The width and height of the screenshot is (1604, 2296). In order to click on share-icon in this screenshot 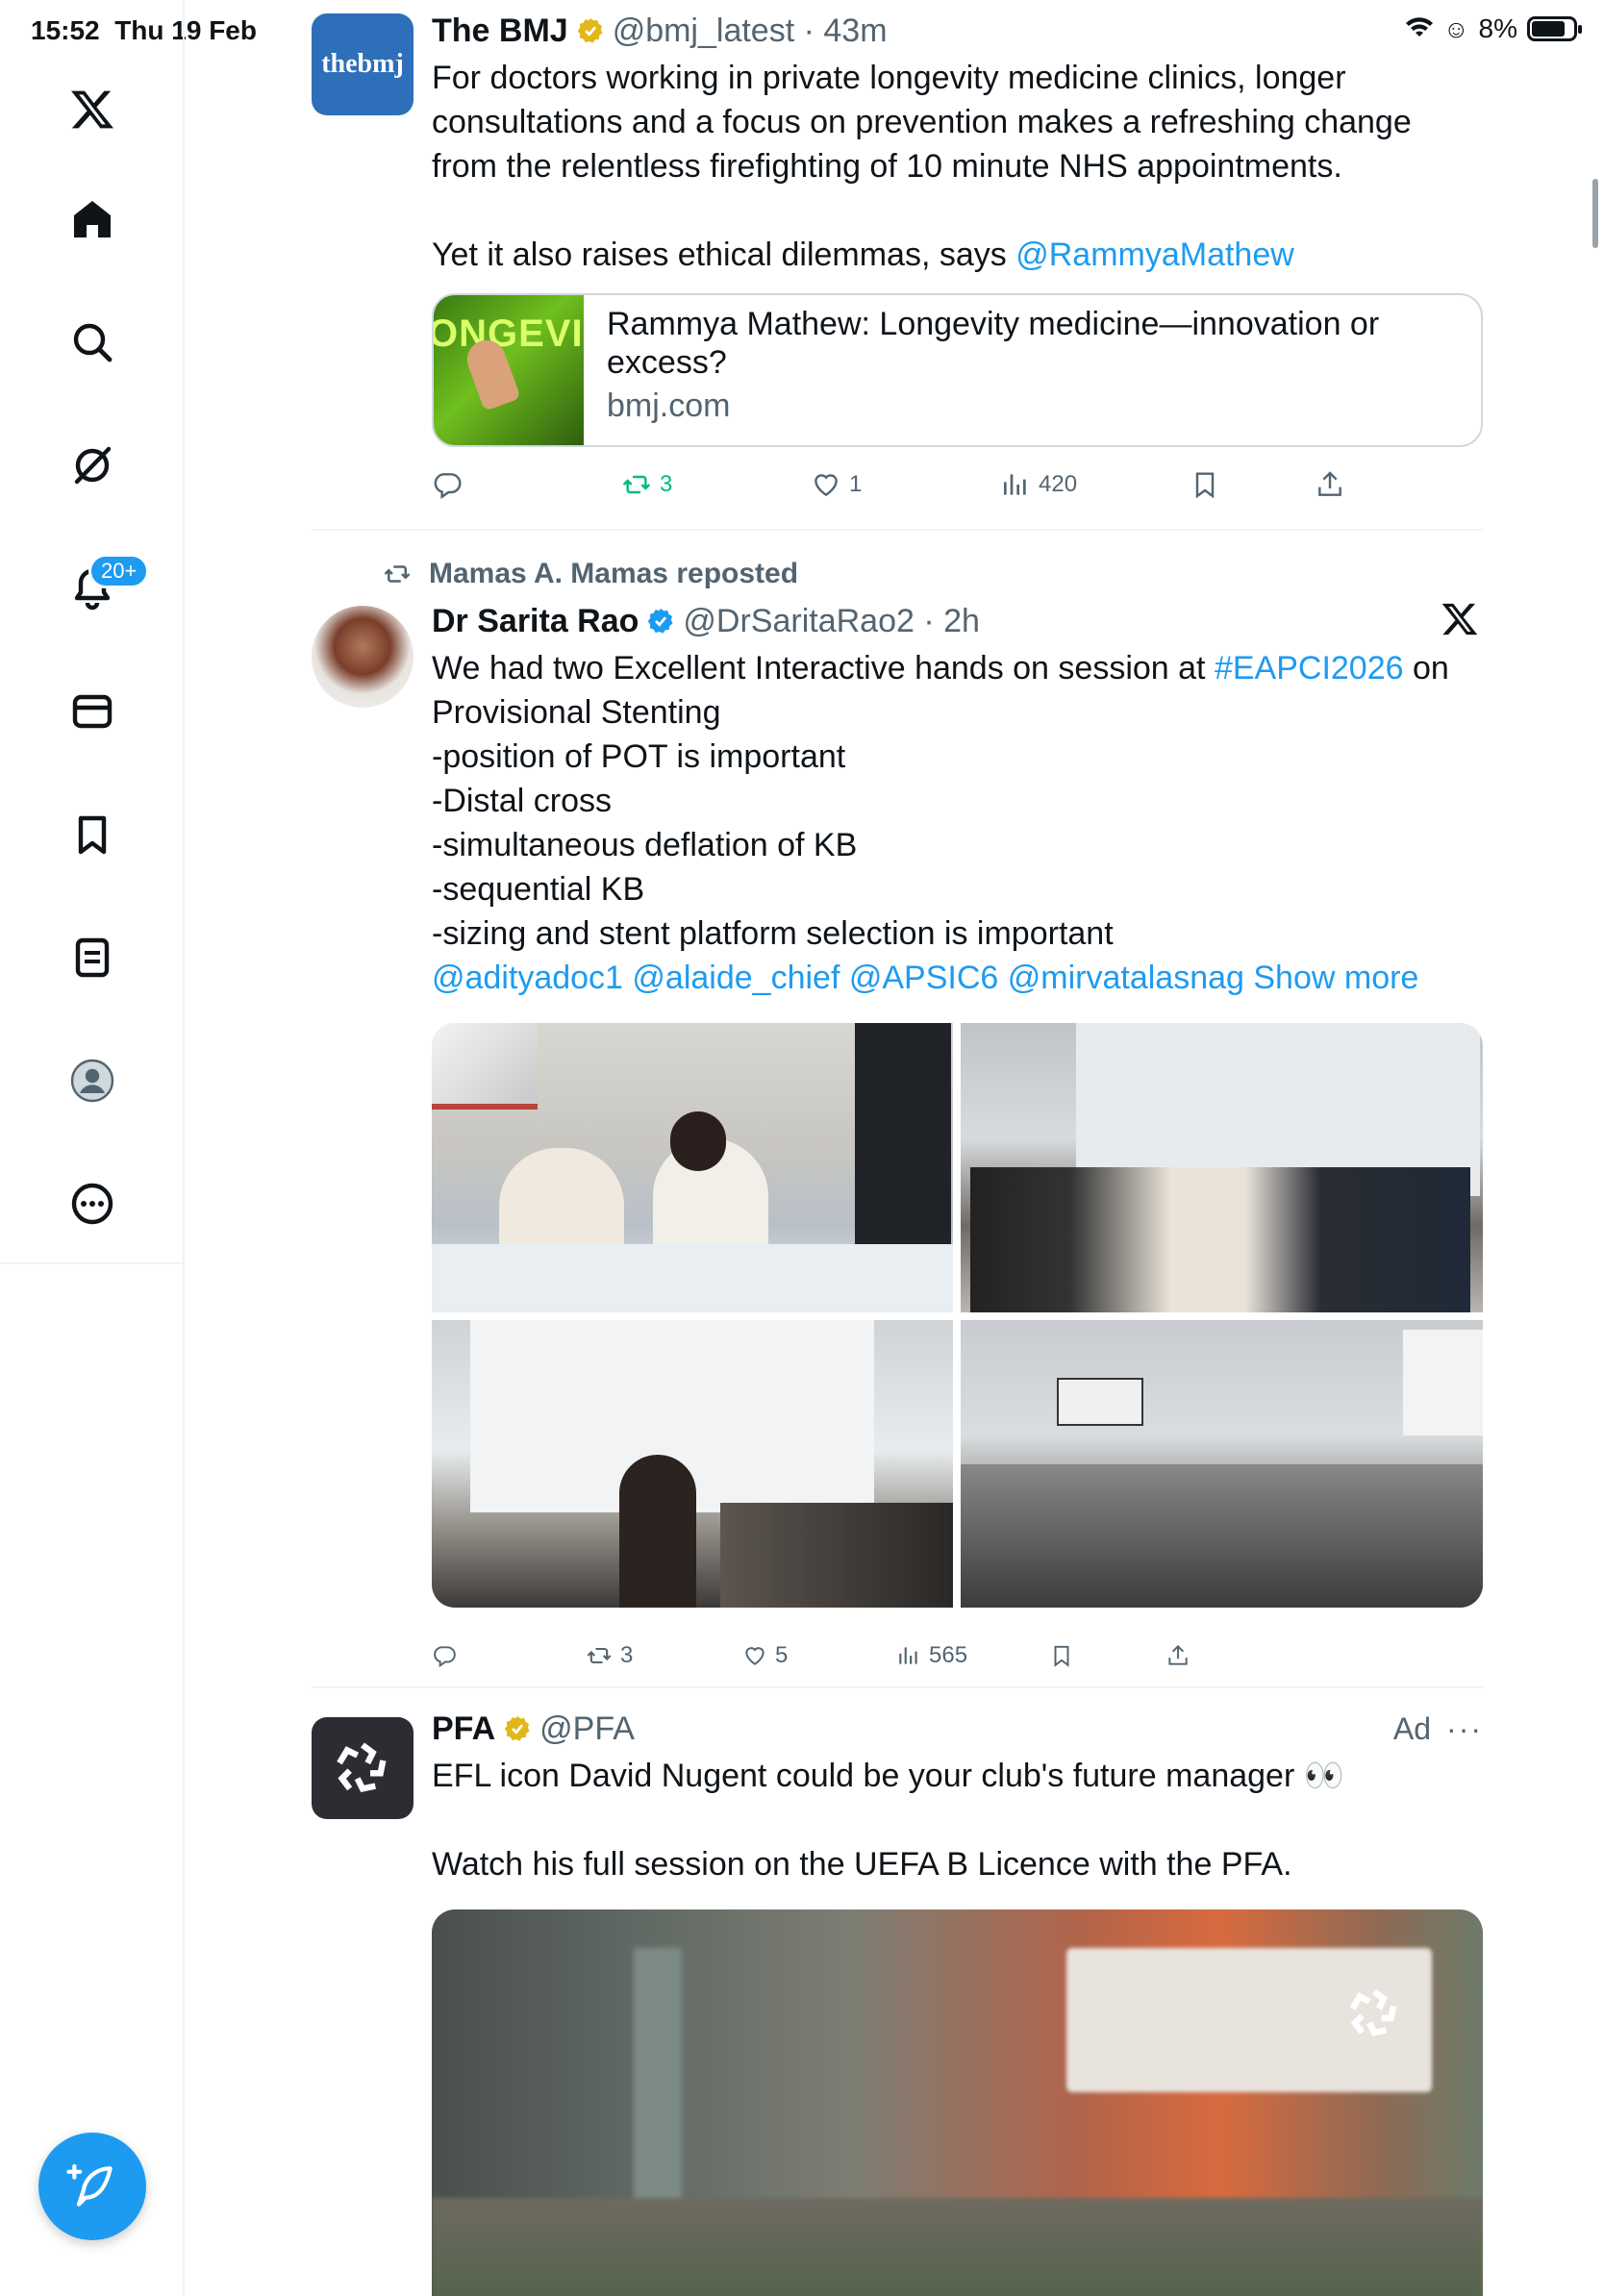, I will do `click(1329, 483)`.